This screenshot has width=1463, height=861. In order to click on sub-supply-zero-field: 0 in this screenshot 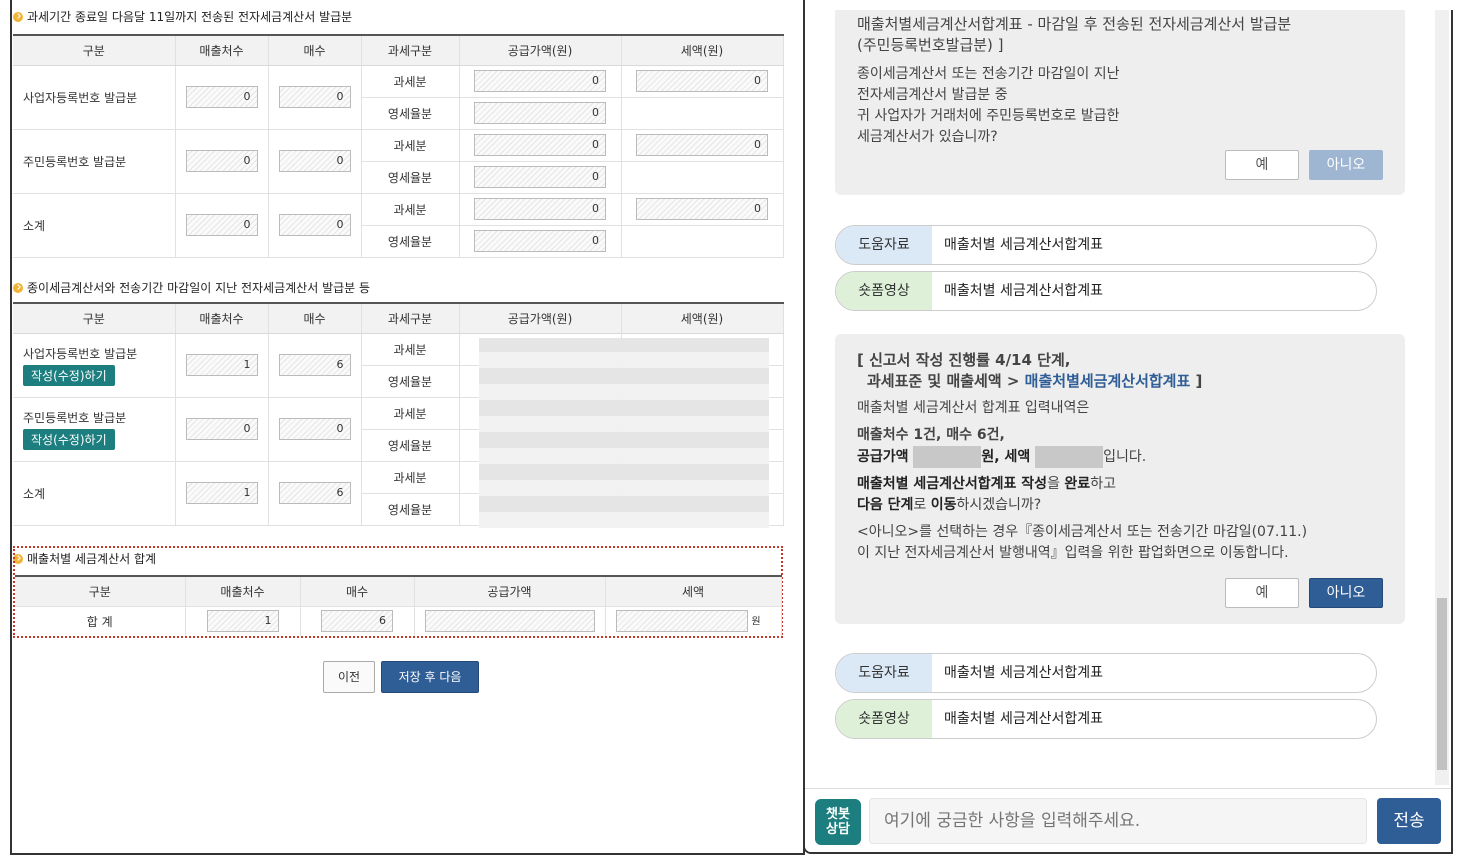, I will do `click(540, 241)`.